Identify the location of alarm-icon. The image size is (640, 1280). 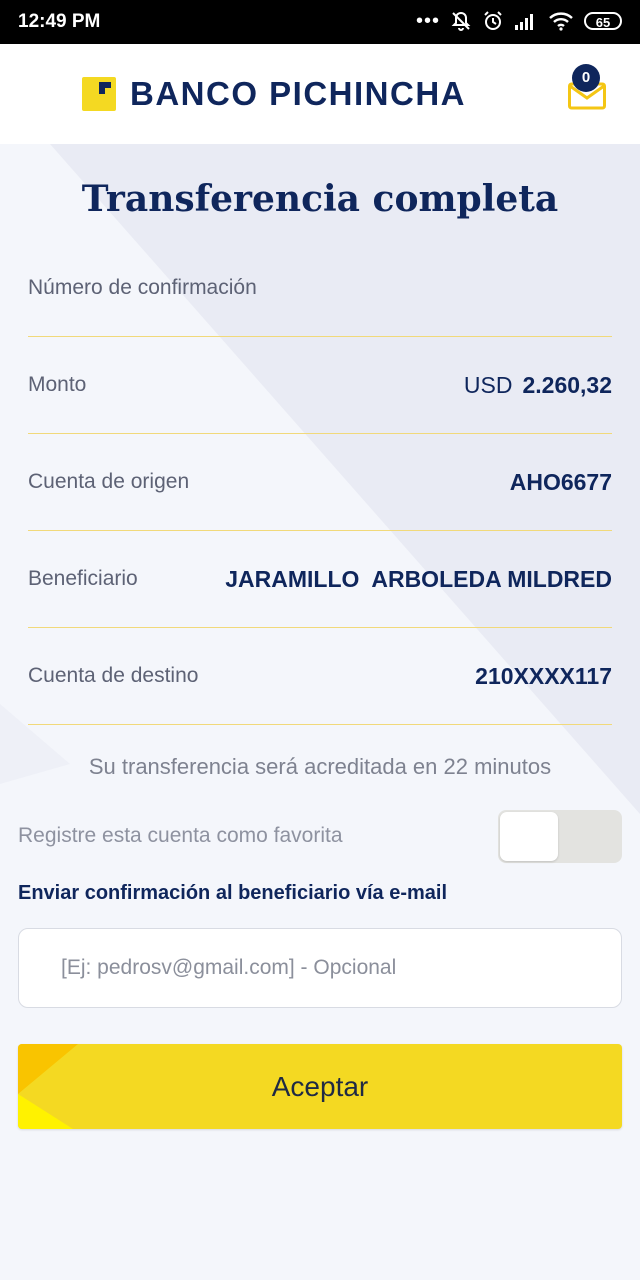
(493, 20).